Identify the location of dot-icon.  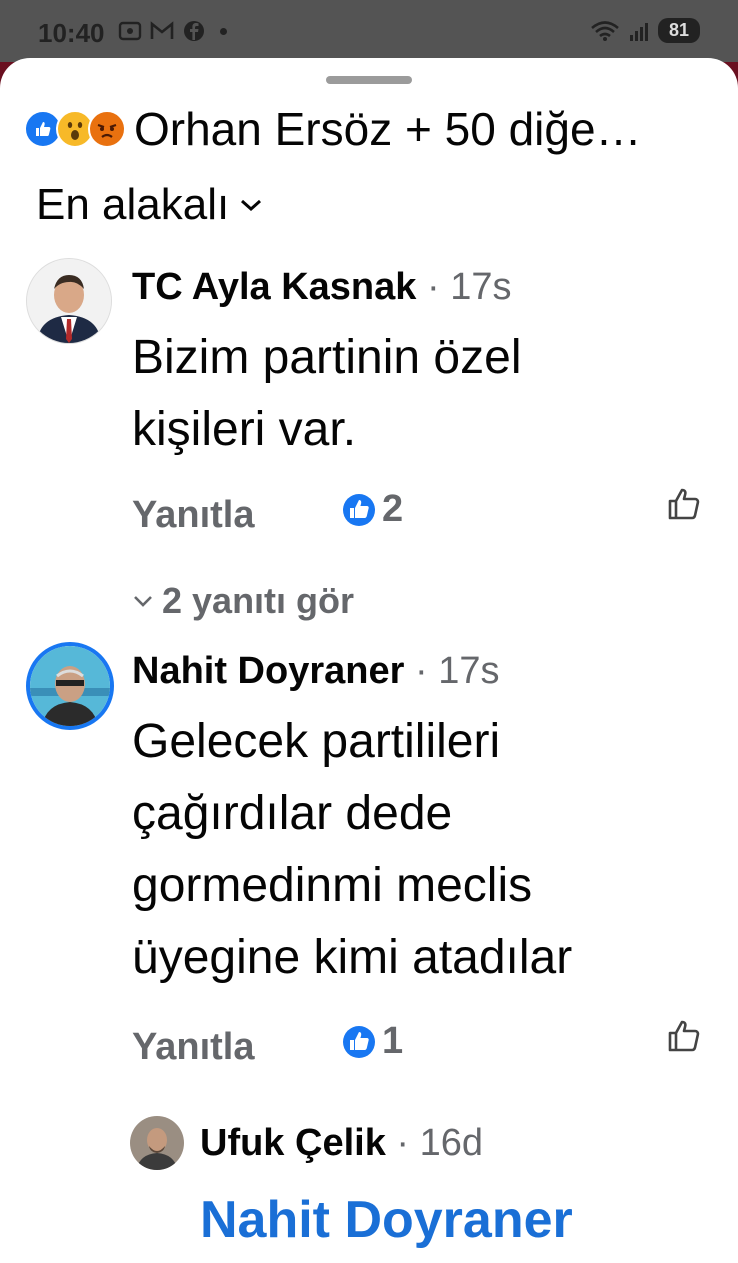
(223, 31).